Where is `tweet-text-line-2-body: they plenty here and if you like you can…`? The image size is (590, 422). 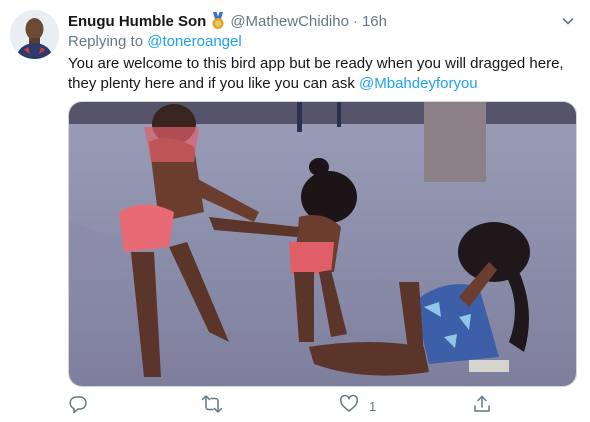 tweet-text-line-2-body: they plenty here and if you like you can… is located at coordinates (214, 83).